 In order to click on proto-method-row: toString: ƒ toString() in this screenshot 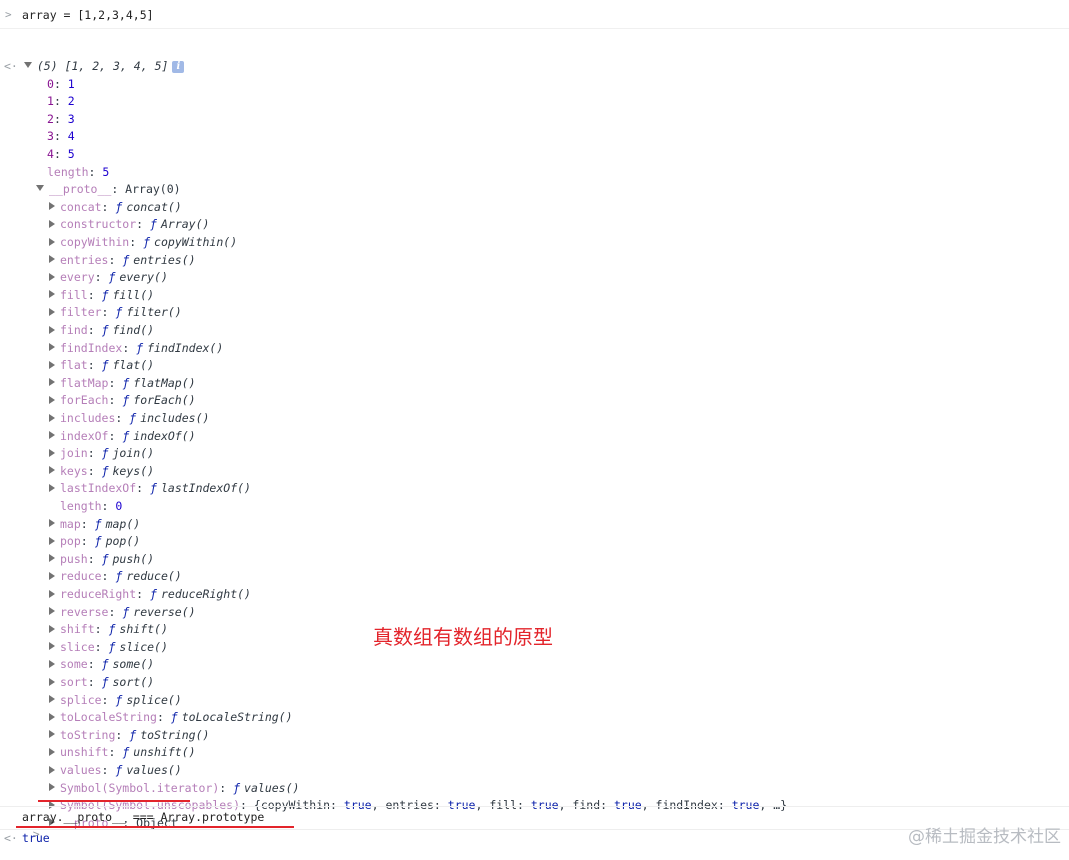, I will do `click(129, 735)`.